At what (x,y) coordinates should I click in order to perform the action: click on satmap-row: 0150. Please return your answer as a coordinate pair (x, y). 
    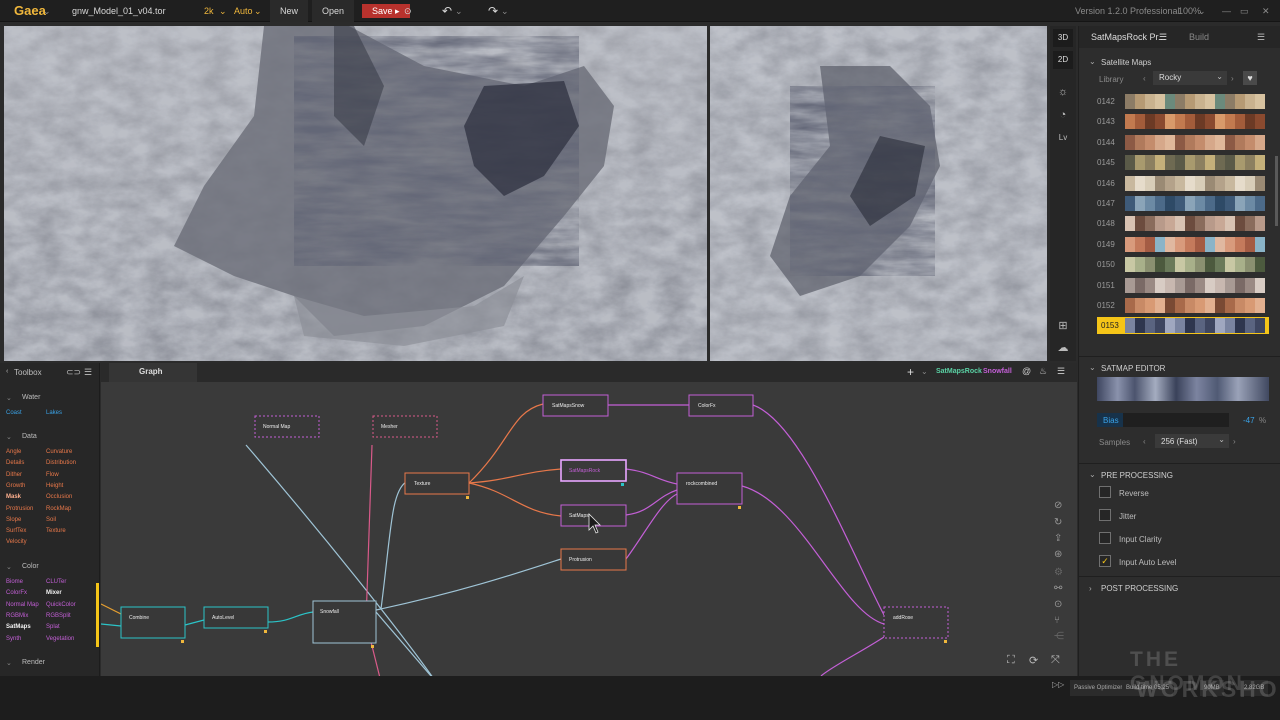
    Looking at the image, I should click on (1183, 264).